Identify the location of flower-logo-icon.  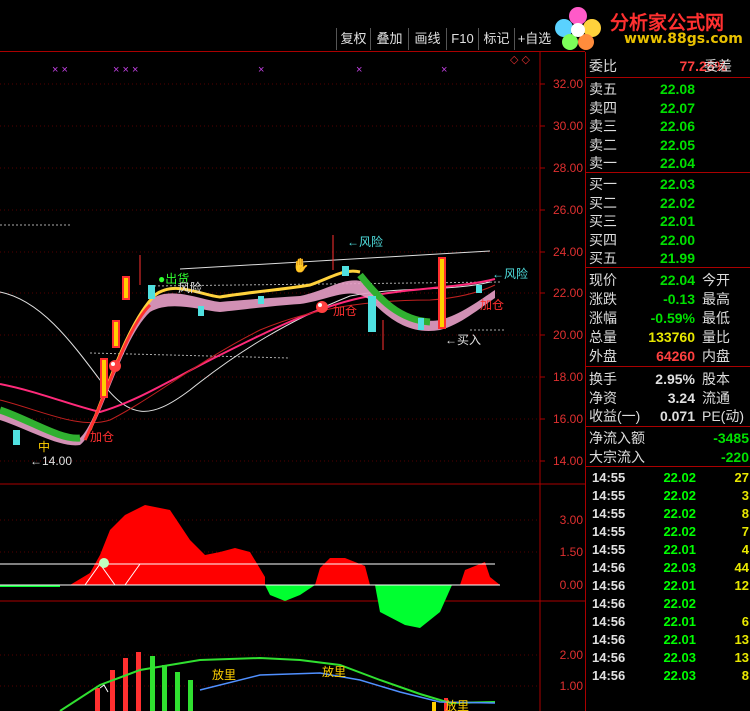
(578, 28).